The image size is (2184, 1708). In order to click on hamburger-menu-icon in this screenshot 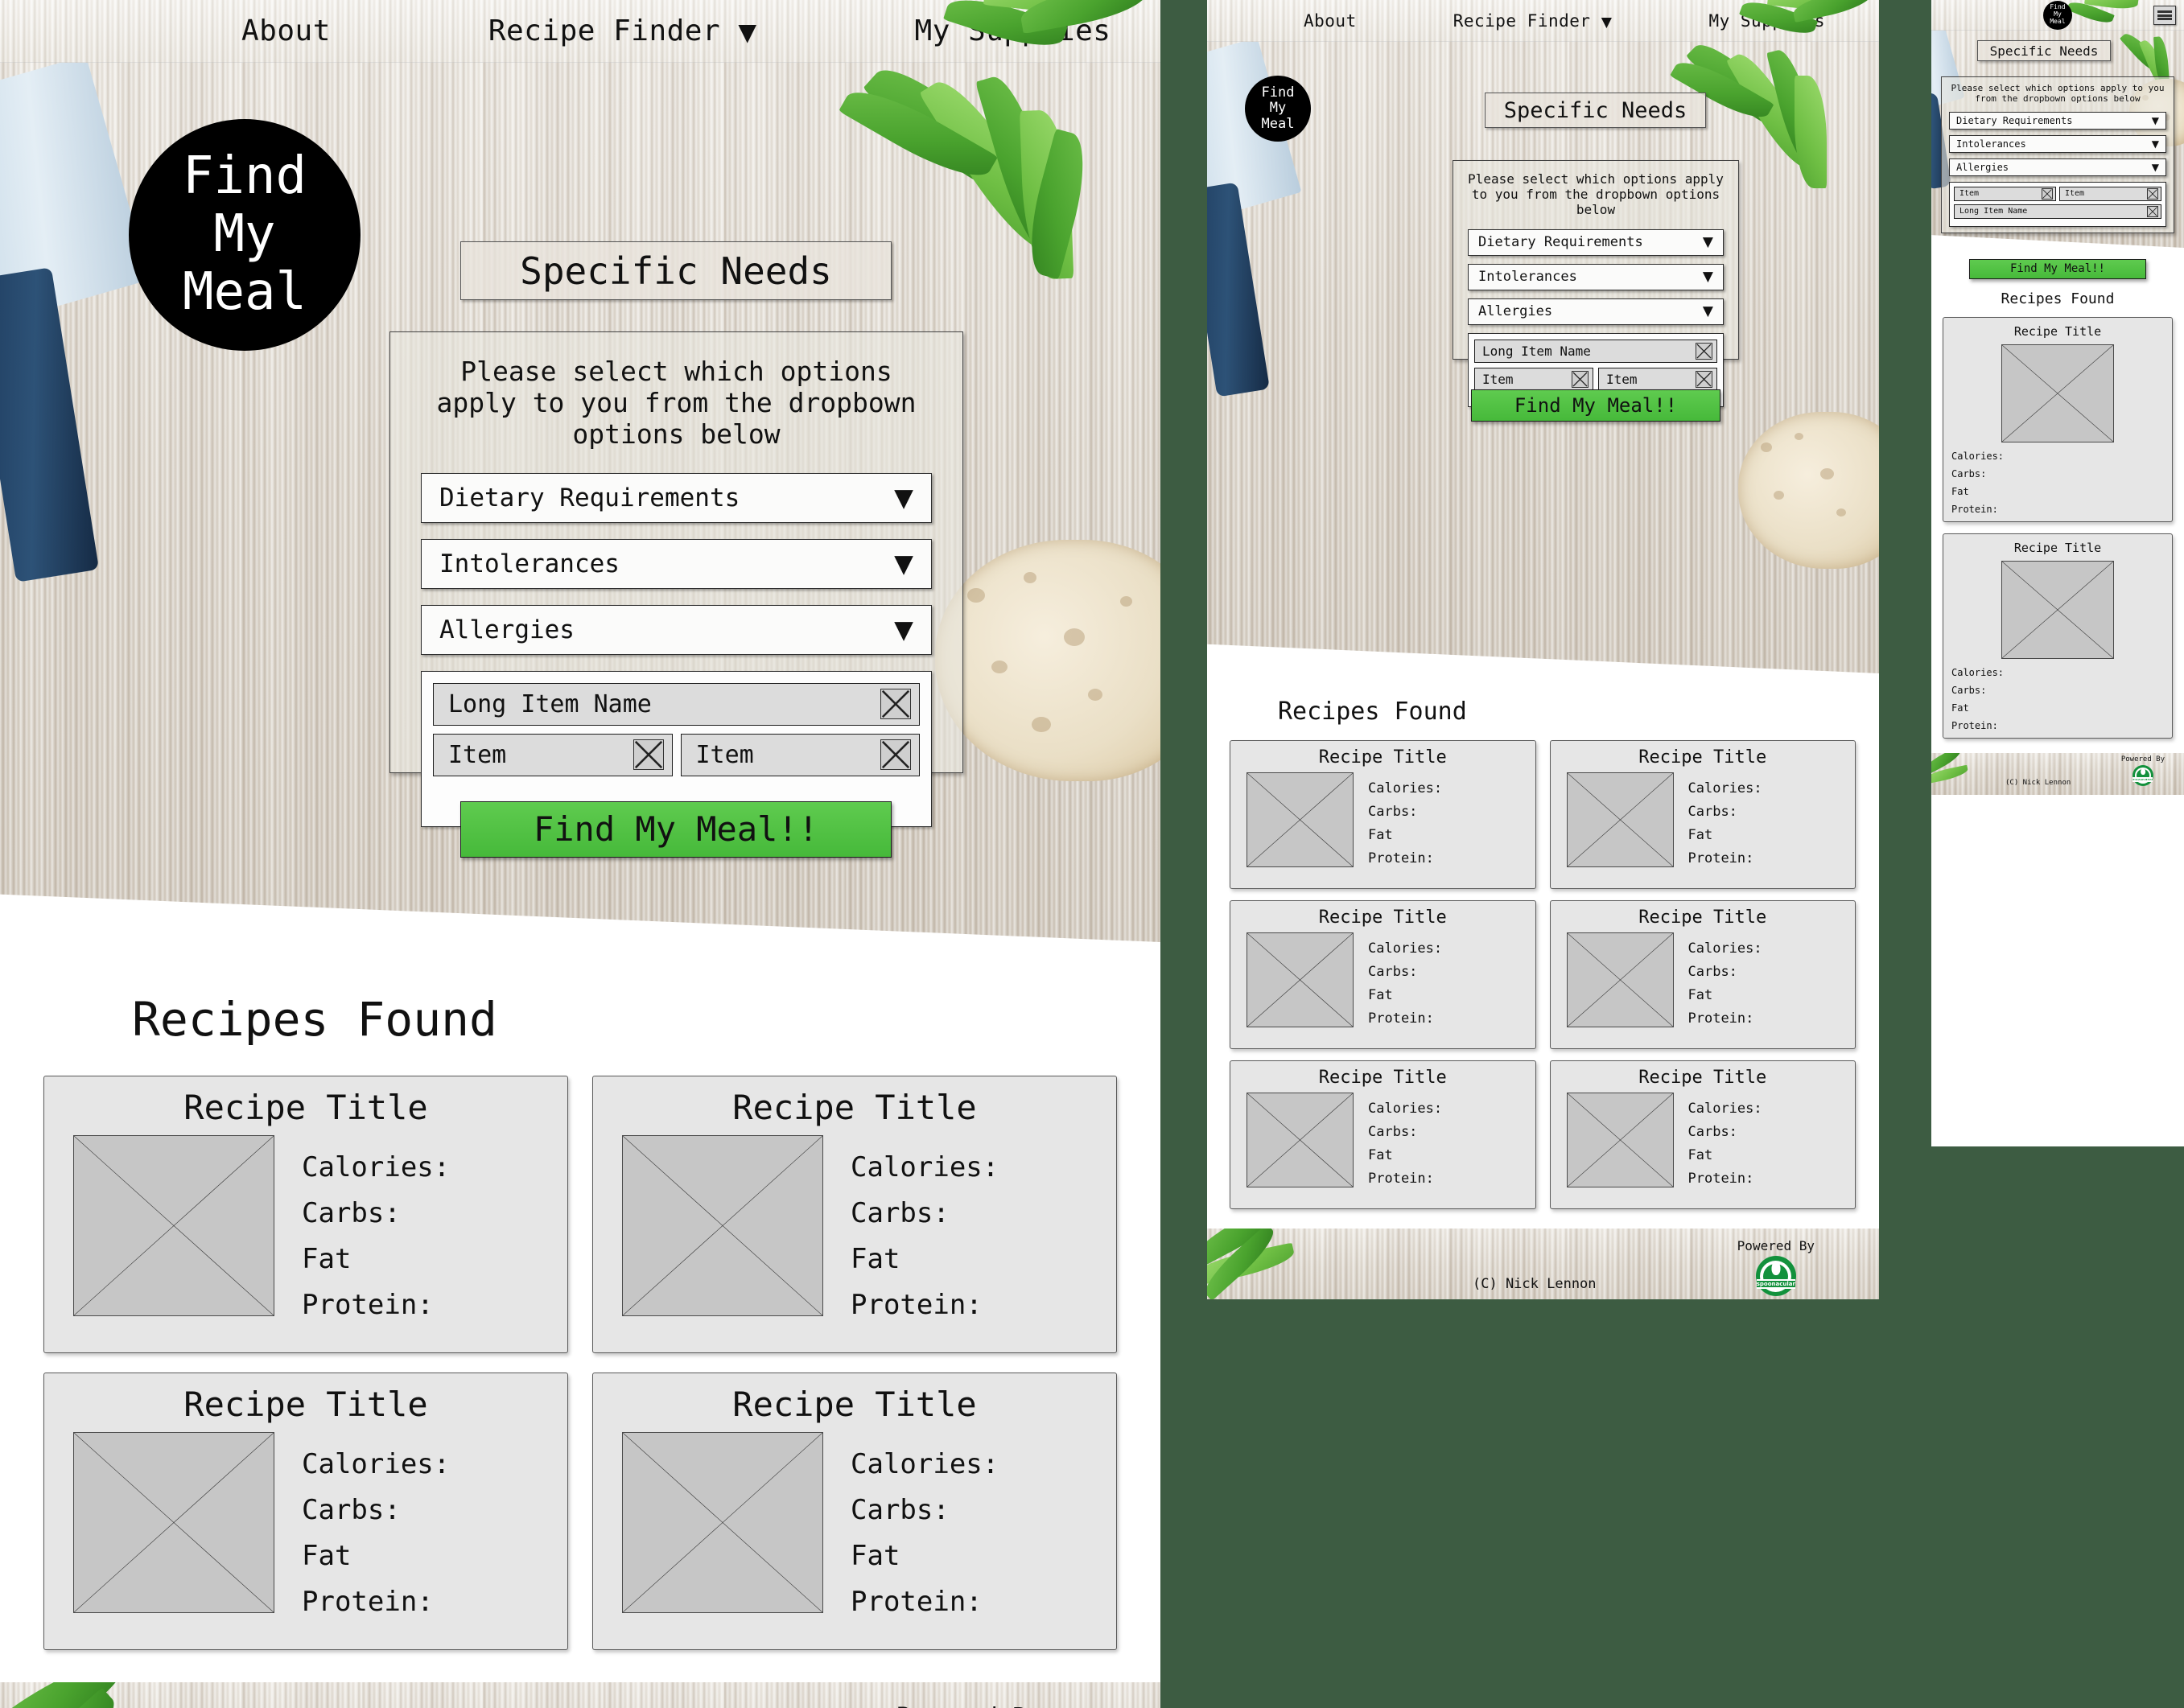, I will do `click(2165, 15)`.